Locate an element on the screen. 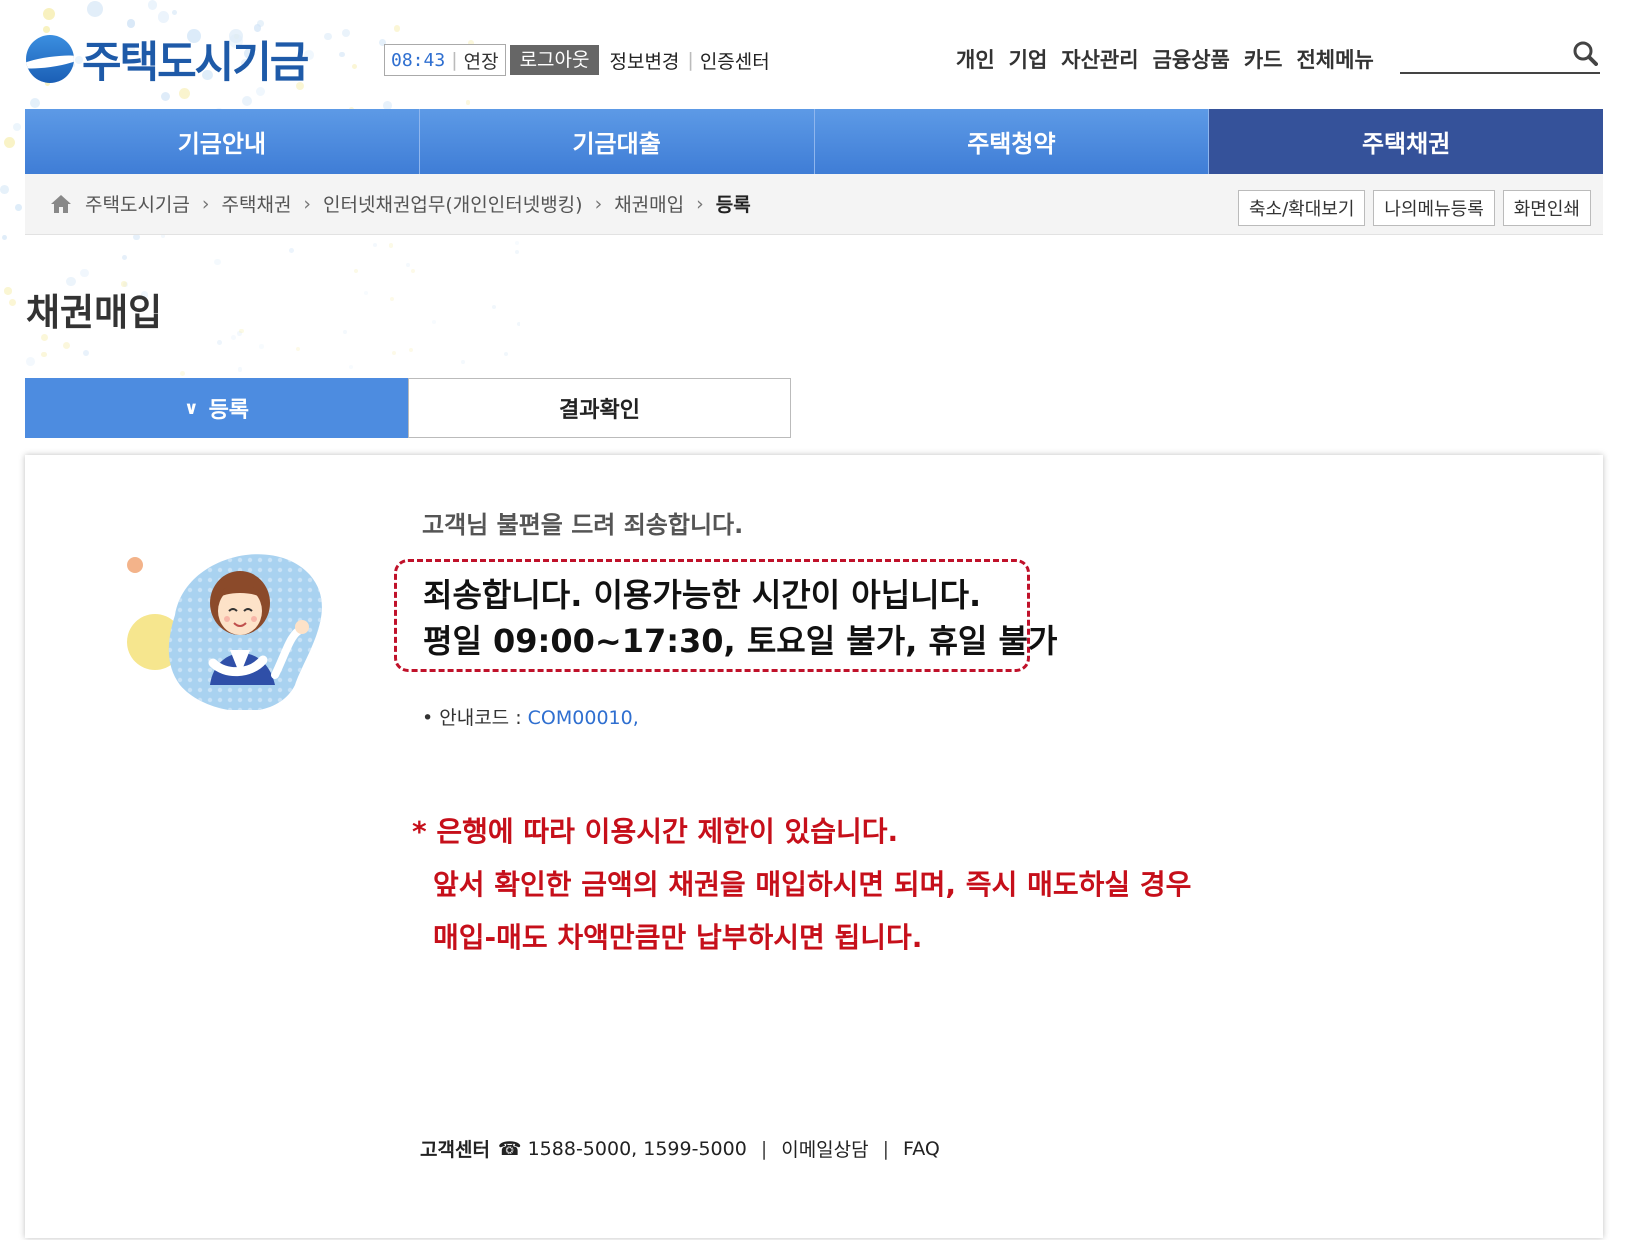 This screenshot has height=1240, width=1627. utility-menu: 개인 기업 자산관리 금융상품 카드 전체메뉴 is located at coordinates (1165, 59).